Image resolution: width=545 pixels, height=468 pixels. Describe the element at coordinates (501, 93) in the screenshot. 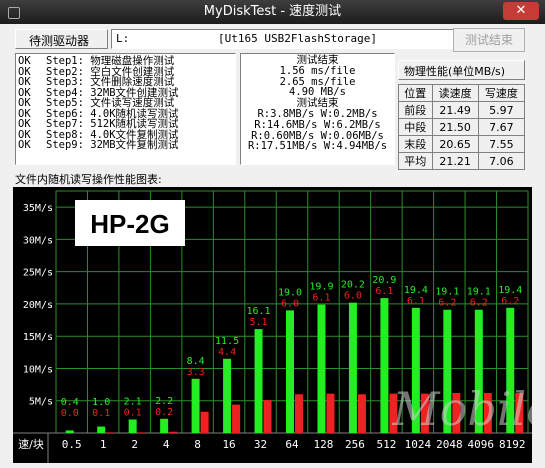

I see `perf-col-header: 写速度` at that location.